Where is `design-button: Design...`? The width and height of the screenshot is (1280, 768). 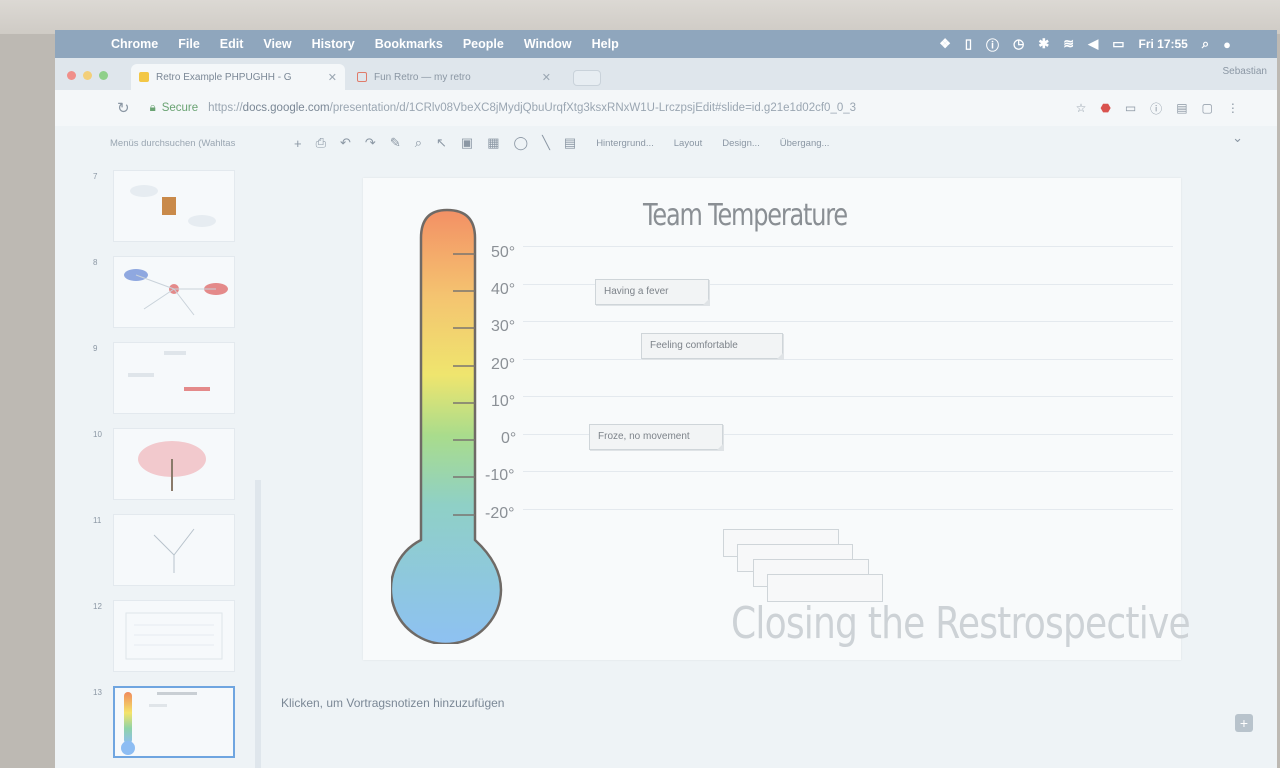
design-button: Design... is located at coordinates (741, 143).